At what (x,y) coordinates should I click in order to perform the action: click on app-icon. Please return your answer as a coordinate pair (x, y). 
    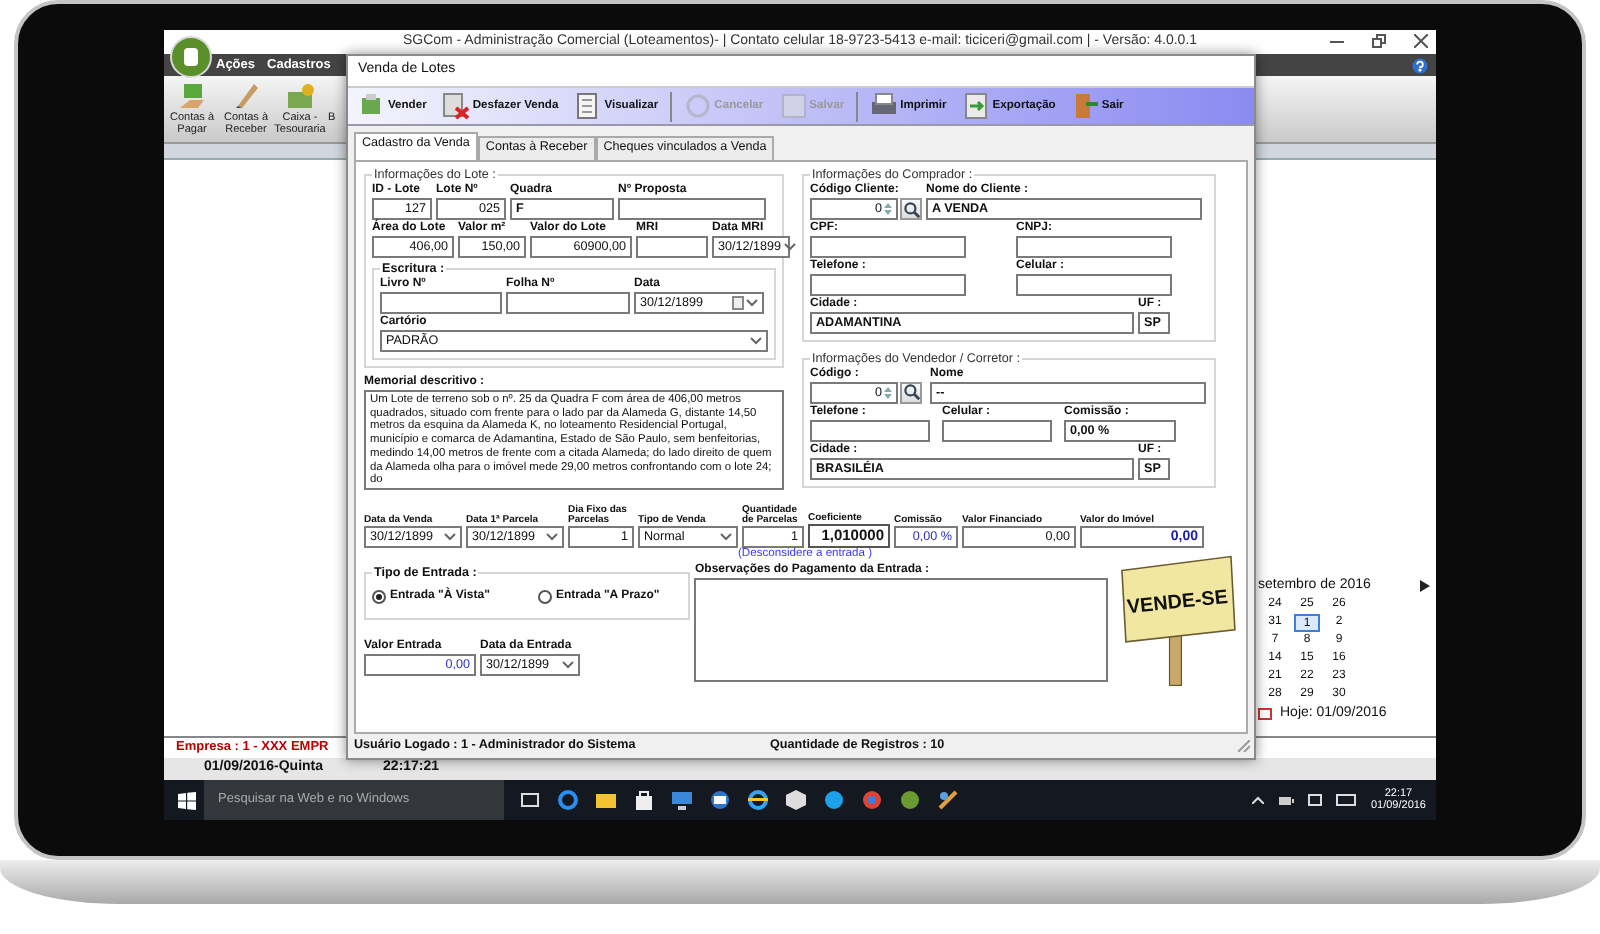
    Looking at the image, I should click on (910, 800).